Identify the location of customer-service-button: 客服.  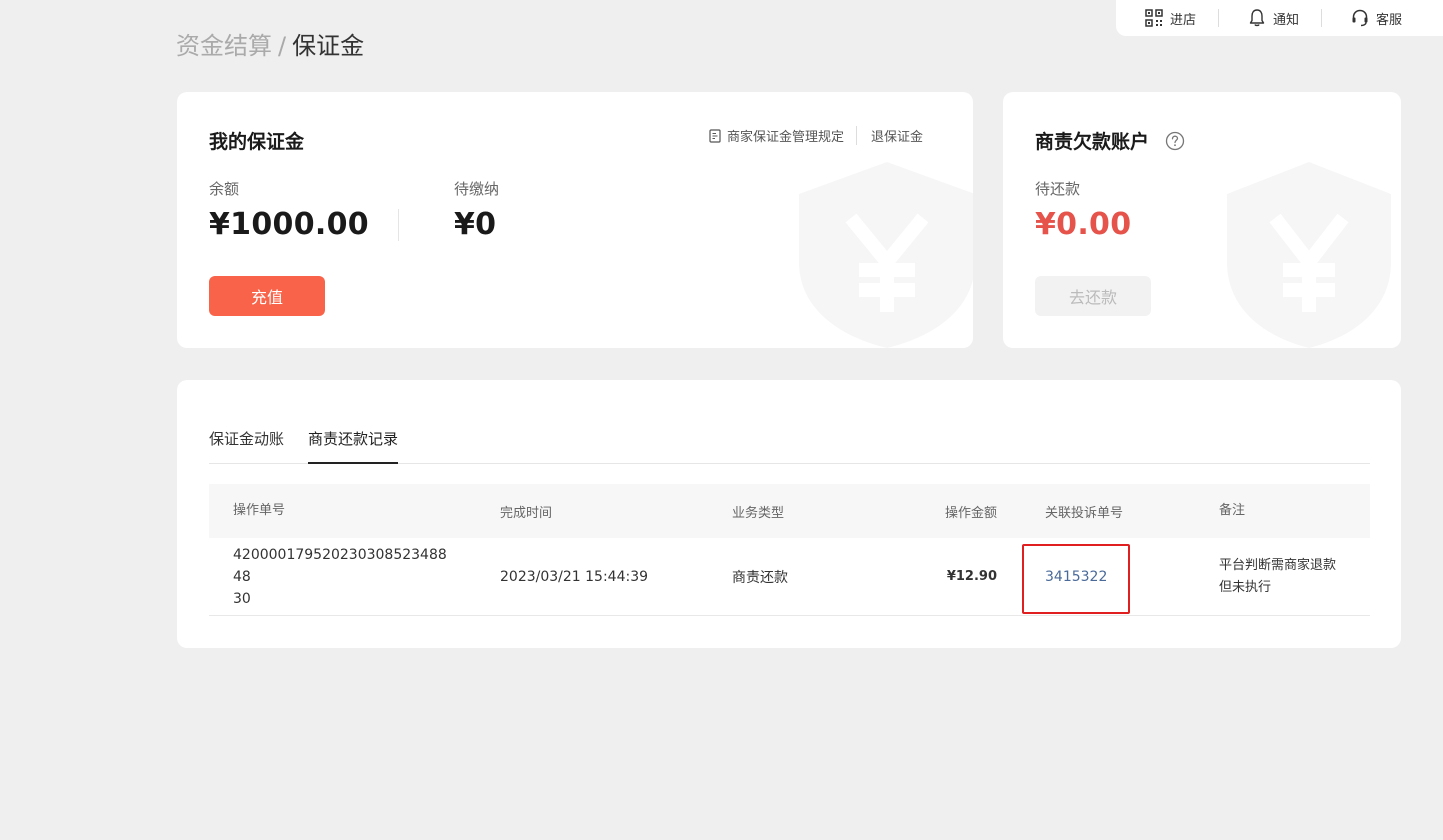
(1372, 18).